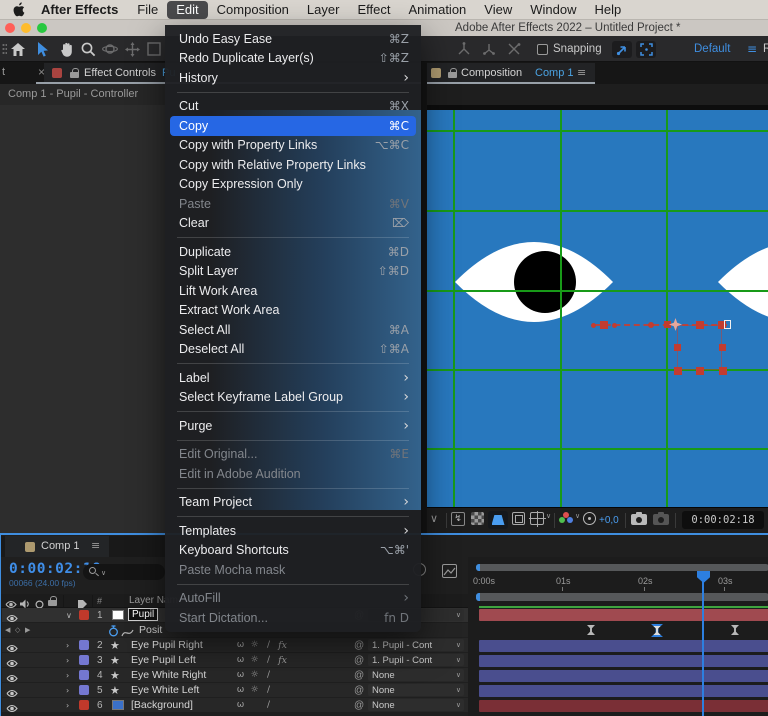 The height and width of the screenshot is (716, 768). What do you see at coordinates (293, 426) in the screenshot?
I see `menu-item-purge: Purge ›` at bounding box center [293, 426].